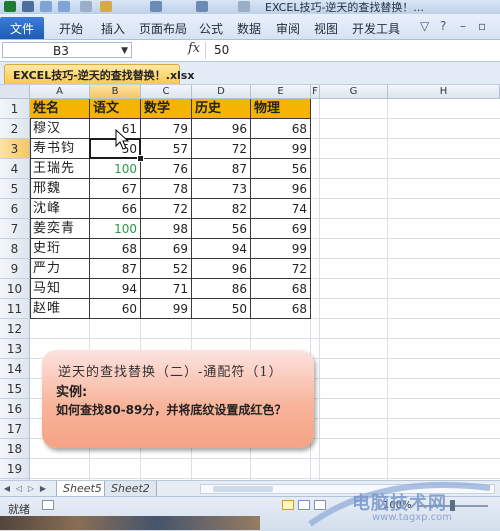 This screenshot has width=500, height=531. Describe the element at coordinates (15, 469) in the screenshot. I see `row-header-19: 19` at that location.